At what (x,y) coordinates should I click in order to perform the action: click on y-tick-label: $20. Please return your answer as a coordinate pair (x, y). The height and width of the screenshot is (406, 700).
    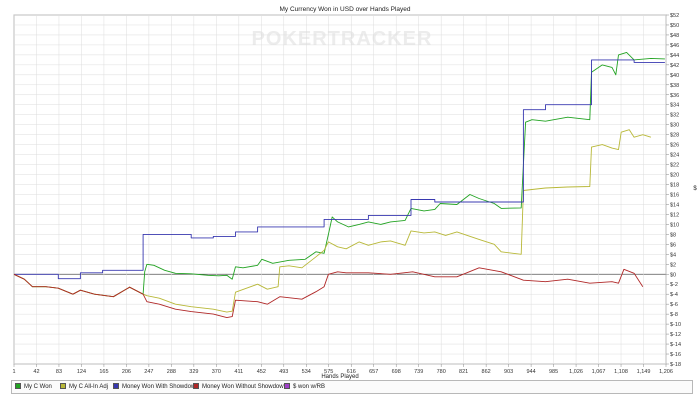
    Looking at the image, I should click on (674, 176).